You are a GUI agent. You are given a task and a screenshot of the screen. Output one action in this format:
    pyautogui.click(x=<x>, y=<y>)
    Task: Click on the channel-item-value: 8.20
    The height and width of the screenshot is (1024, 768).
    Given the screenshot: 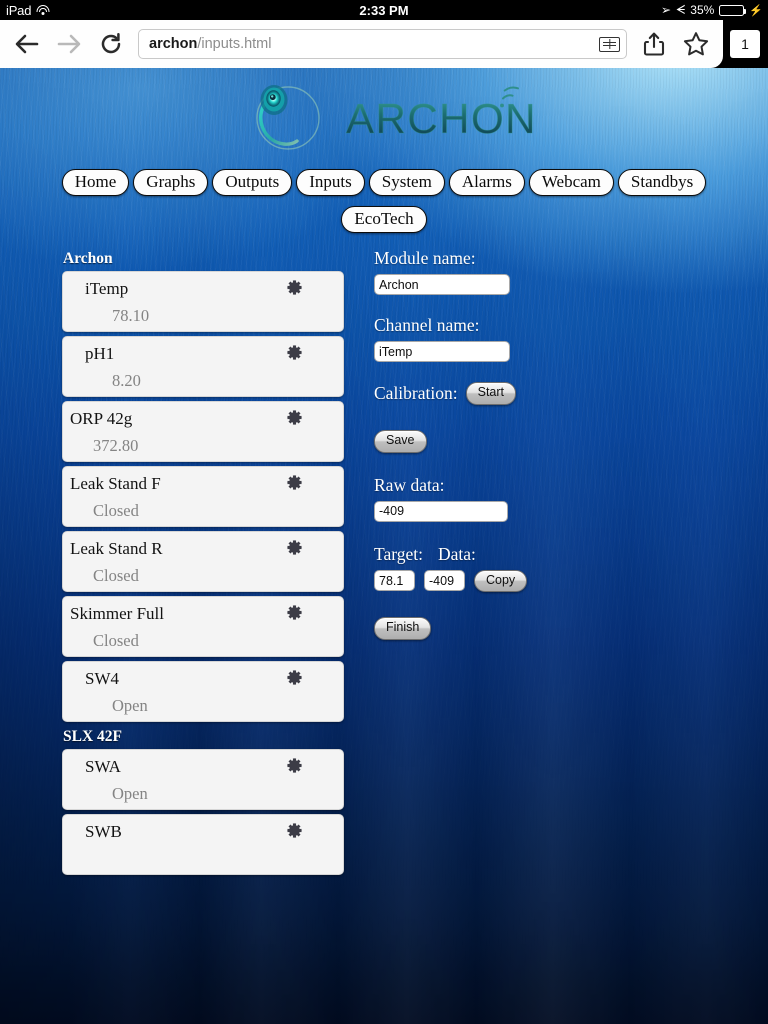 What is the action you would take?
    pyautogui.click(x=126, y=380)
    